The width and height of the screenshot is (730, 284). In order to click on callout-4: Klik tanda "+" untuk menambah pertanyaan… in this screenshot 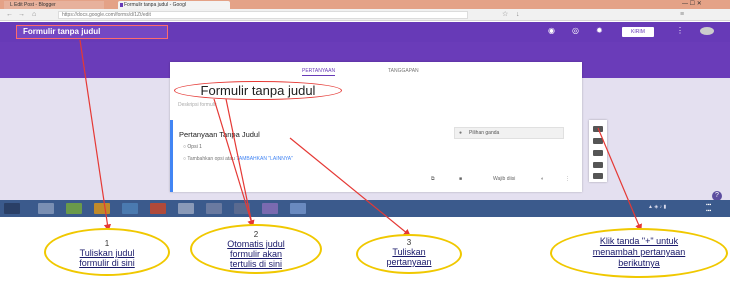, I will do `click(639, 253)`.